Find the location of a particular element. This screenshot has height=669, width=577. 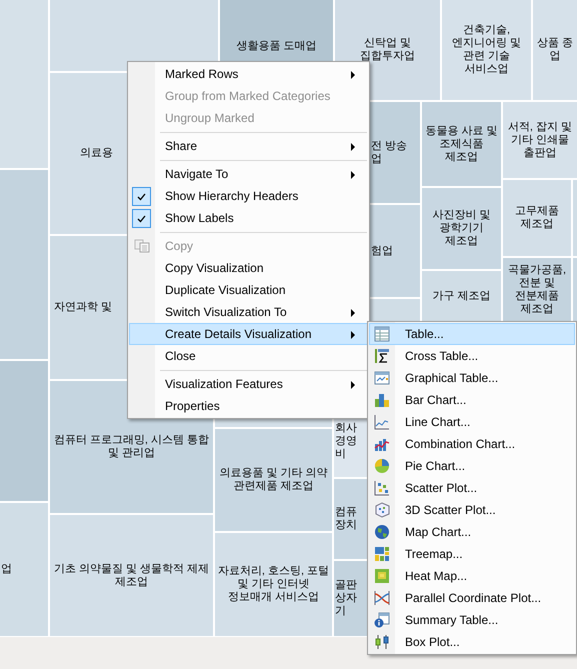

tile-label: 자료처리, 호스팅, 포털 및 기타 인터넷 정보매개 서비스업 is located at coordinates (273, 584).